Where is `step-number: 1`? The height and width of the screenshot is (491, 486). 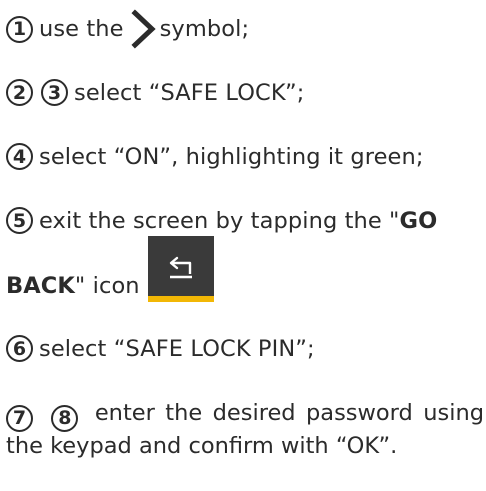
step-number: 1 is located at coordinates (19, 29).